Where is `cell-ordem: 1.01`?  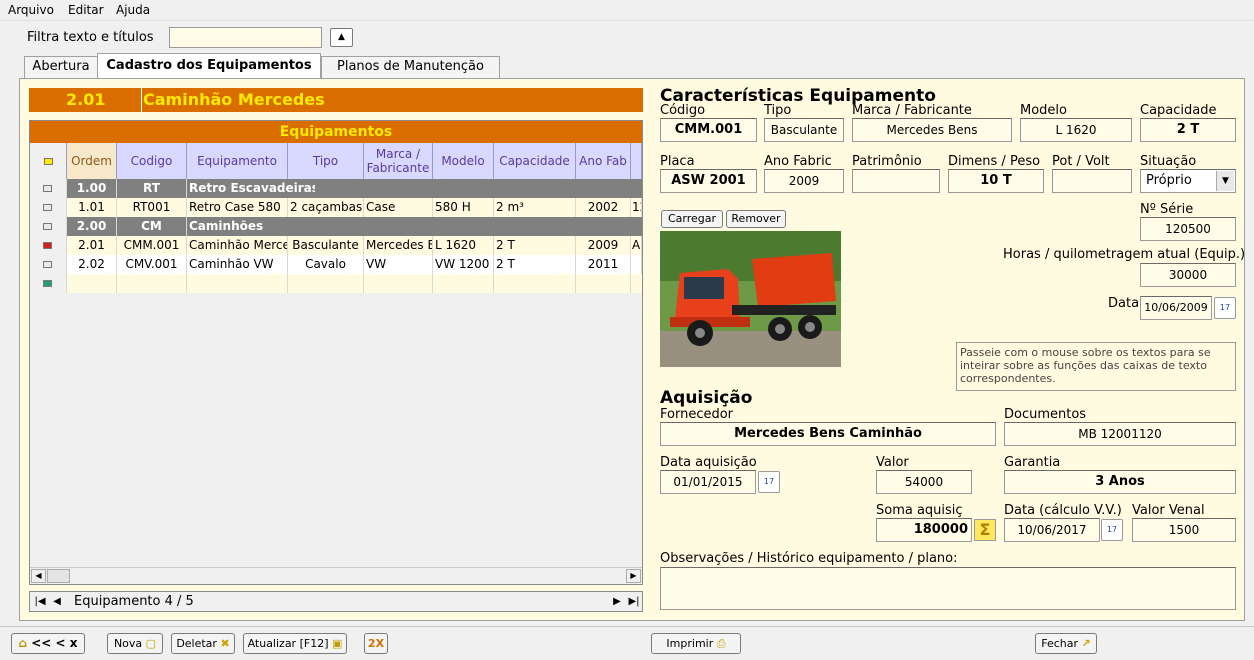 cell-ordem: 1.01 is located at coordinates (92, 207).